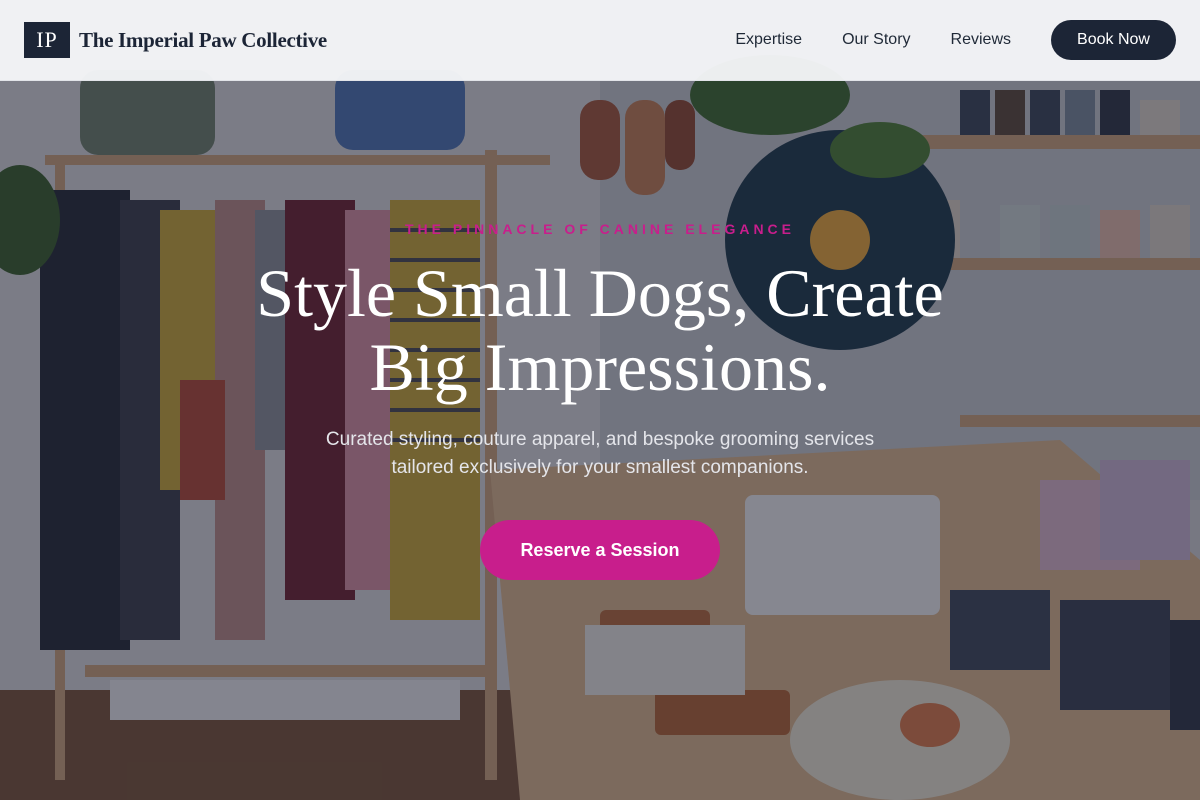  I want to click on hero-headline-line-2: Big Impressions., so click(600, 367).